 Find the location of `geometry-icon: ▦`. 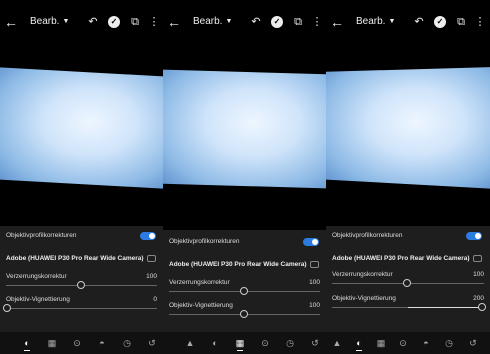

geometry-icon: ▦ is located at coordinates (381, 343).